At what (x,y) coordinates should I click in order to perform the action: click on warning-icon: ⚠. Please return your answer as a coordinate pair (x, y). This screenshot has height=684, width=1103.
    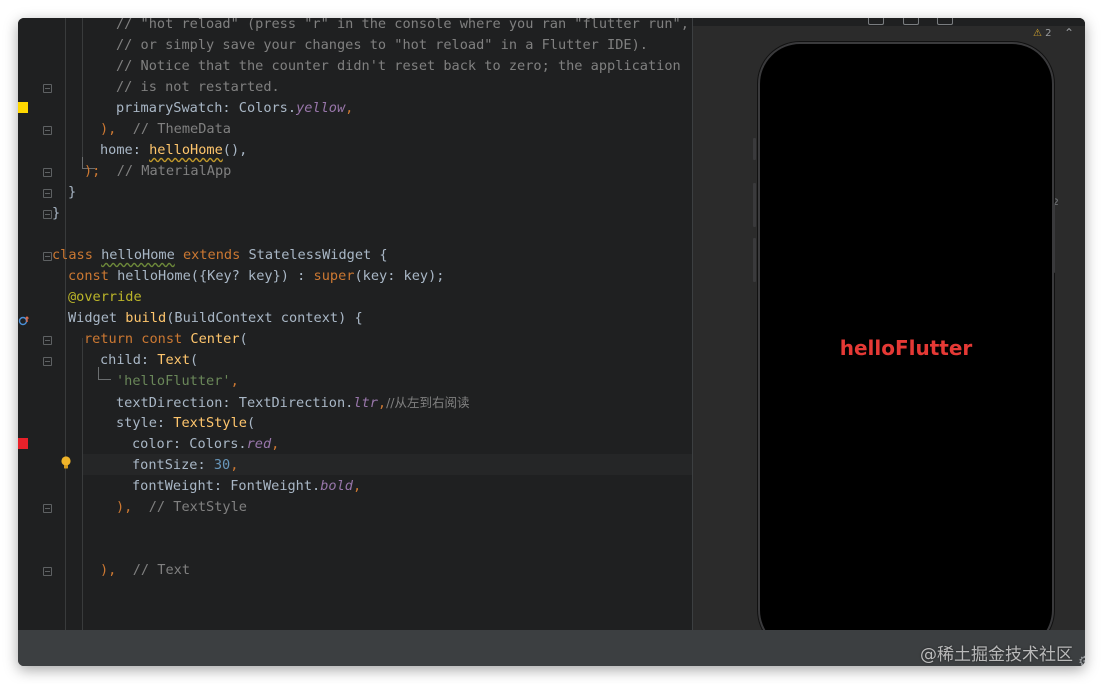
    Looking at the image, I should click on (1037, 33).